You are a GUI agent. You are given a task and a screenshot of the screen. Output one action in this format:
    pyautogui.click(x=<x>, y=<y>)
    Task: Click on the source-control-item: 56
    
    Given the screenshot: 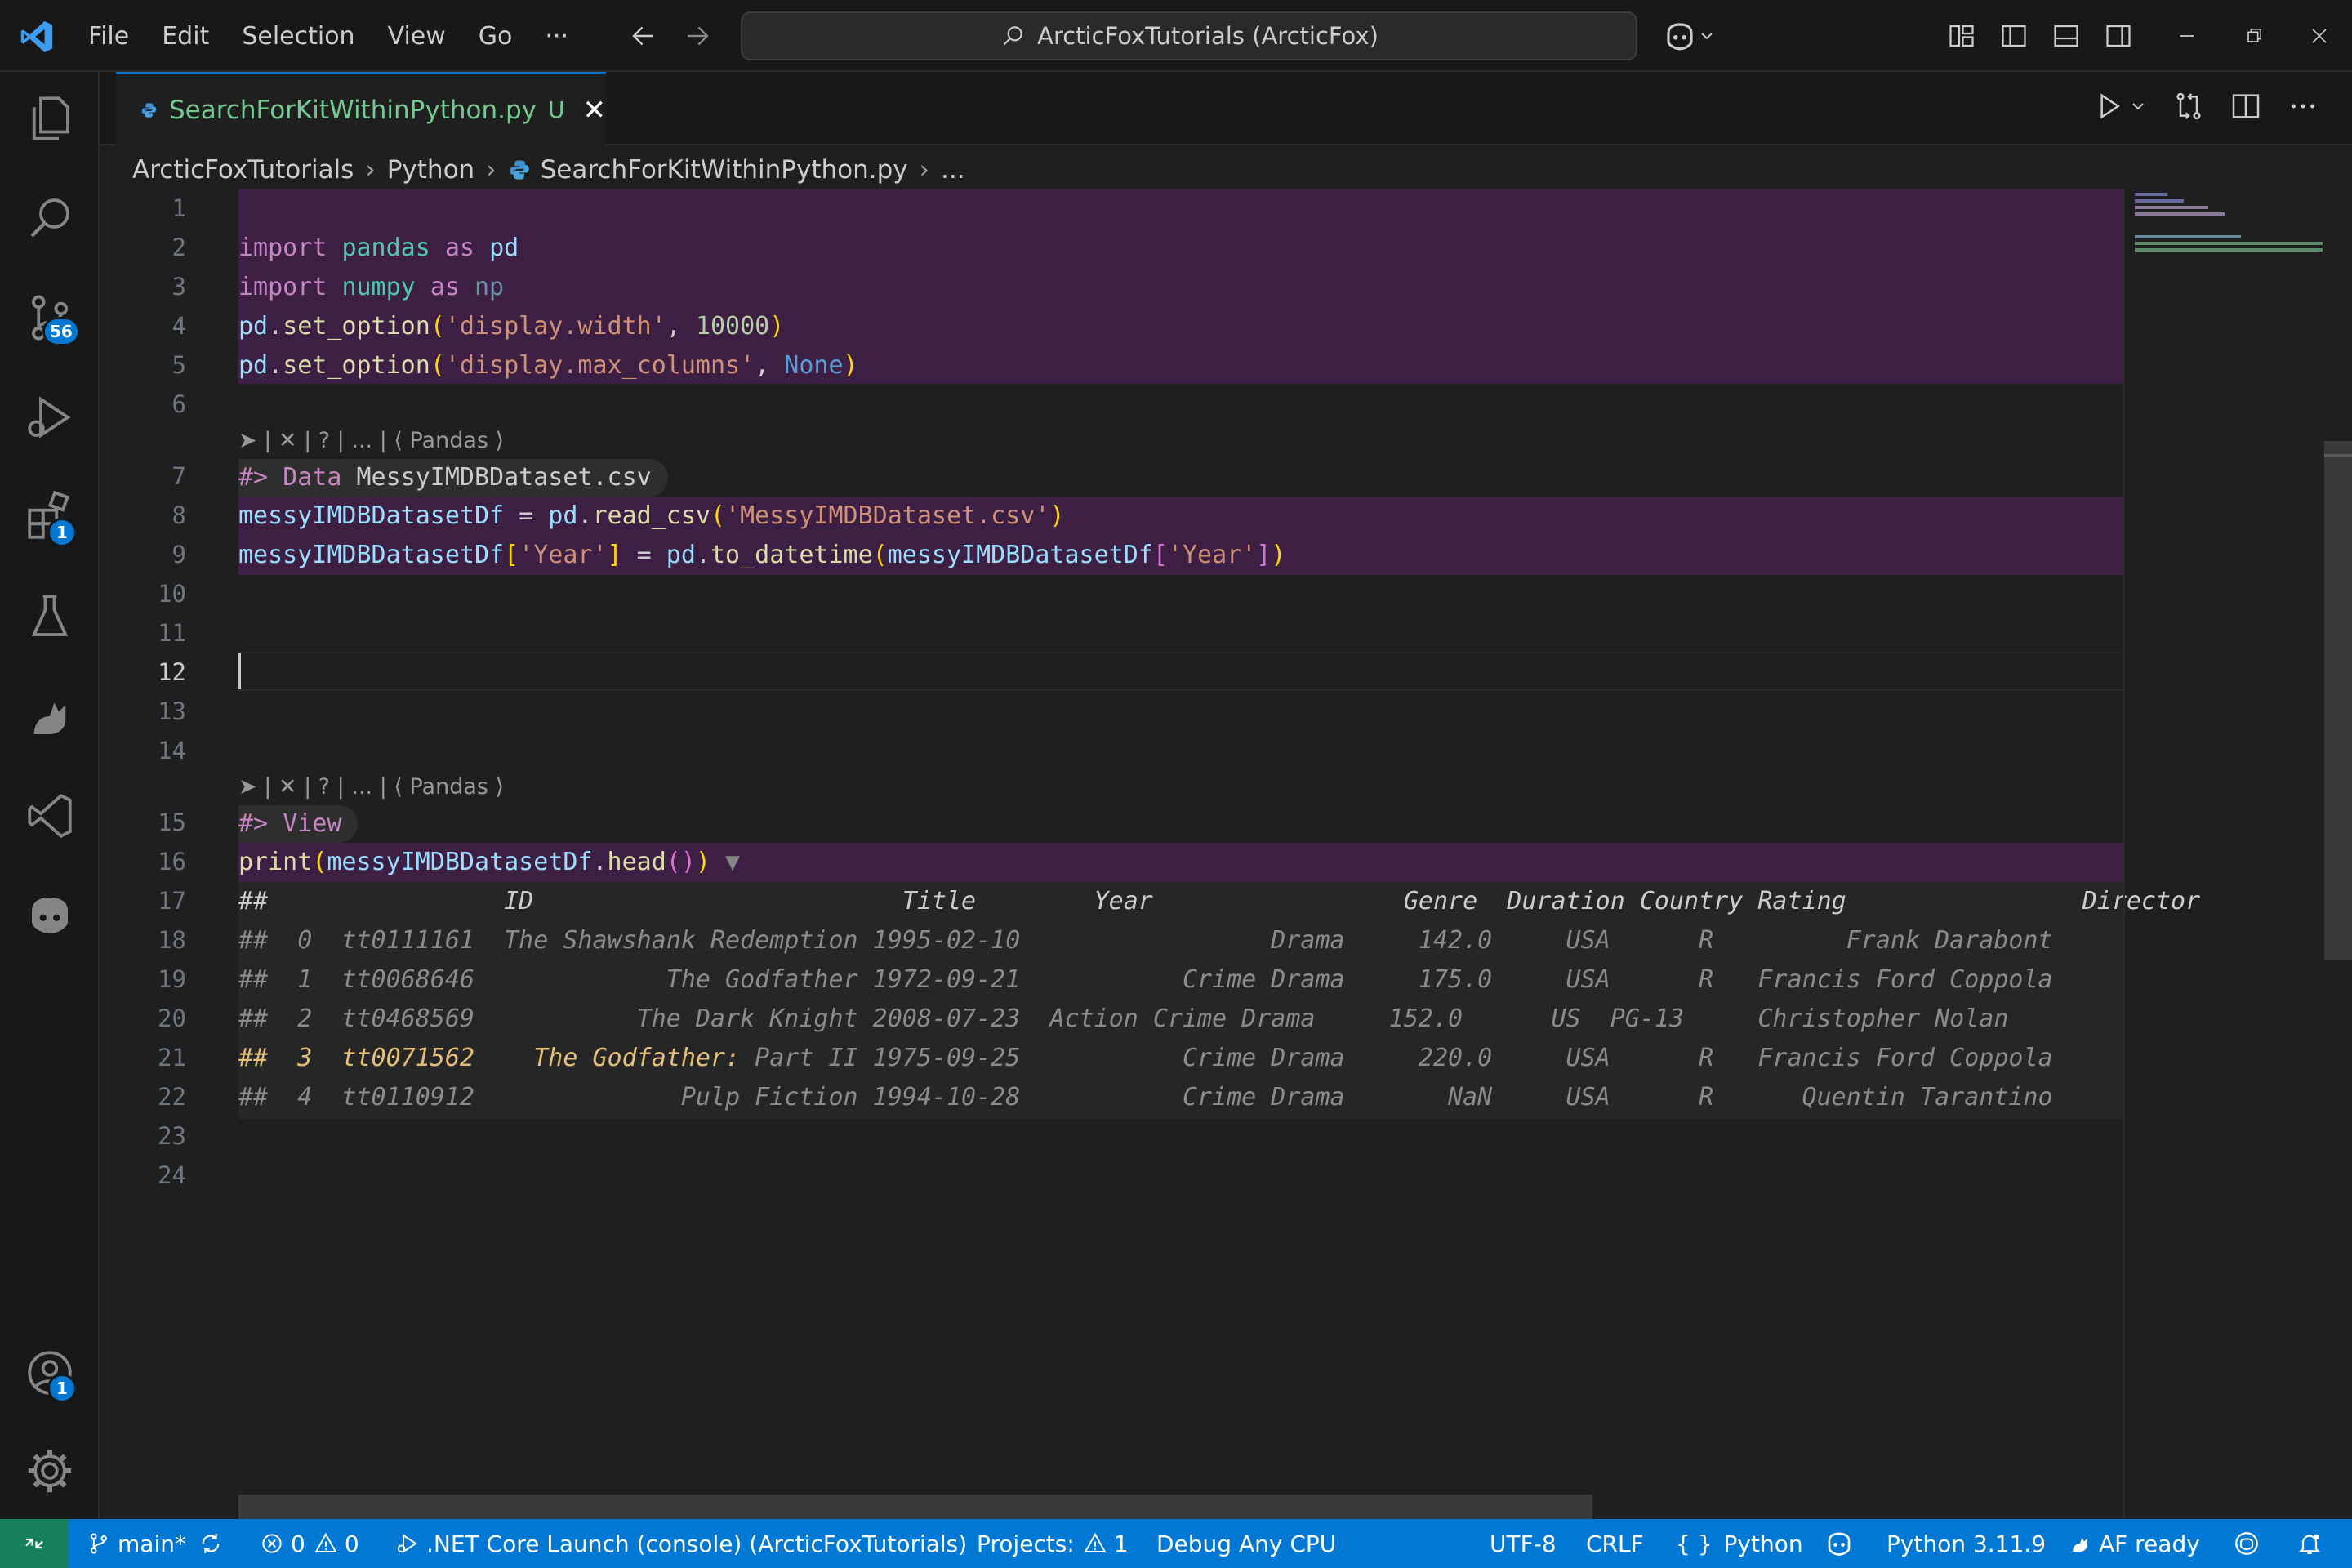 What is the action you would take?
    pyautogui.click(x=51, y=318)
    